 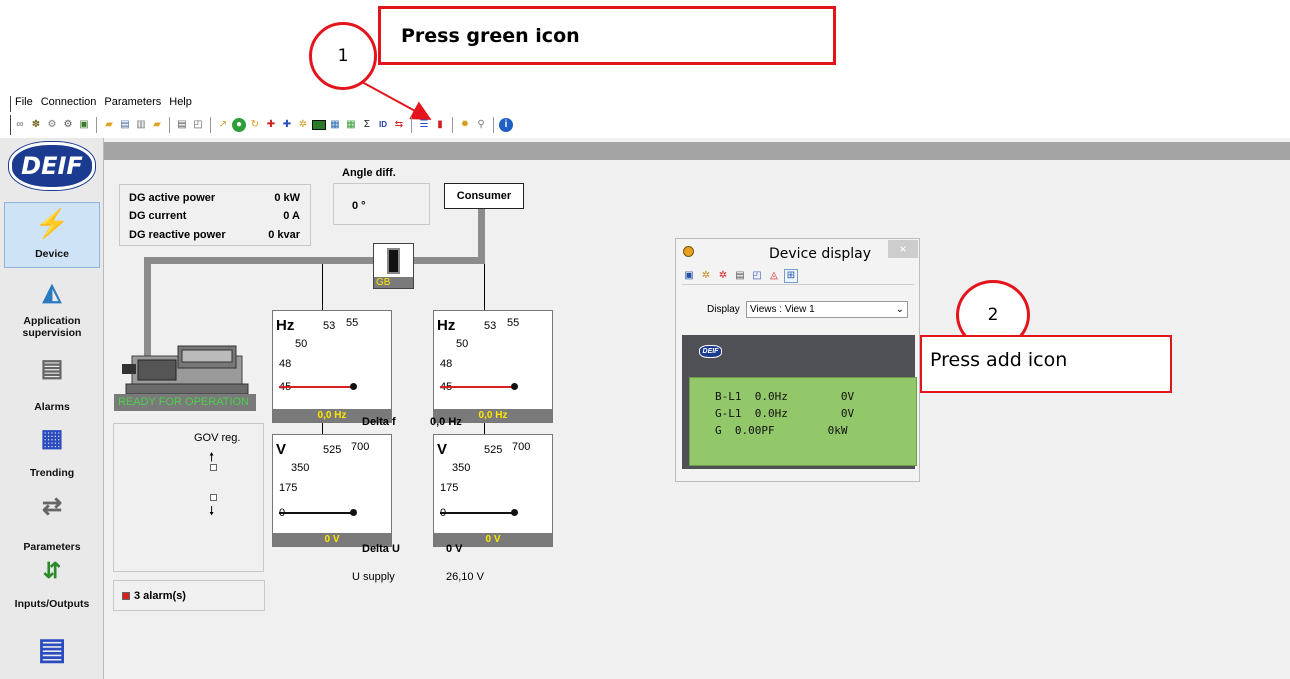 I want to click on bus-voltage-meter: V 525 700 350 175 0 0 V, so click(x=493, y=490).